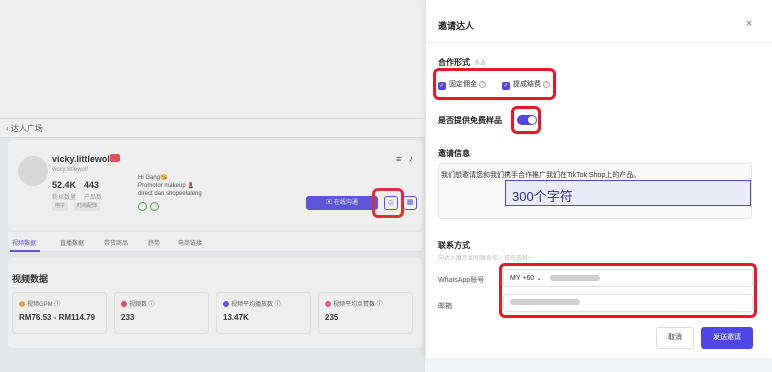 The width and height of the screenshot is (772, 372). Describe the element at coordinates (628, 193) in the screenshot. I see `char-limit-annotation: 300个字符` at that location.